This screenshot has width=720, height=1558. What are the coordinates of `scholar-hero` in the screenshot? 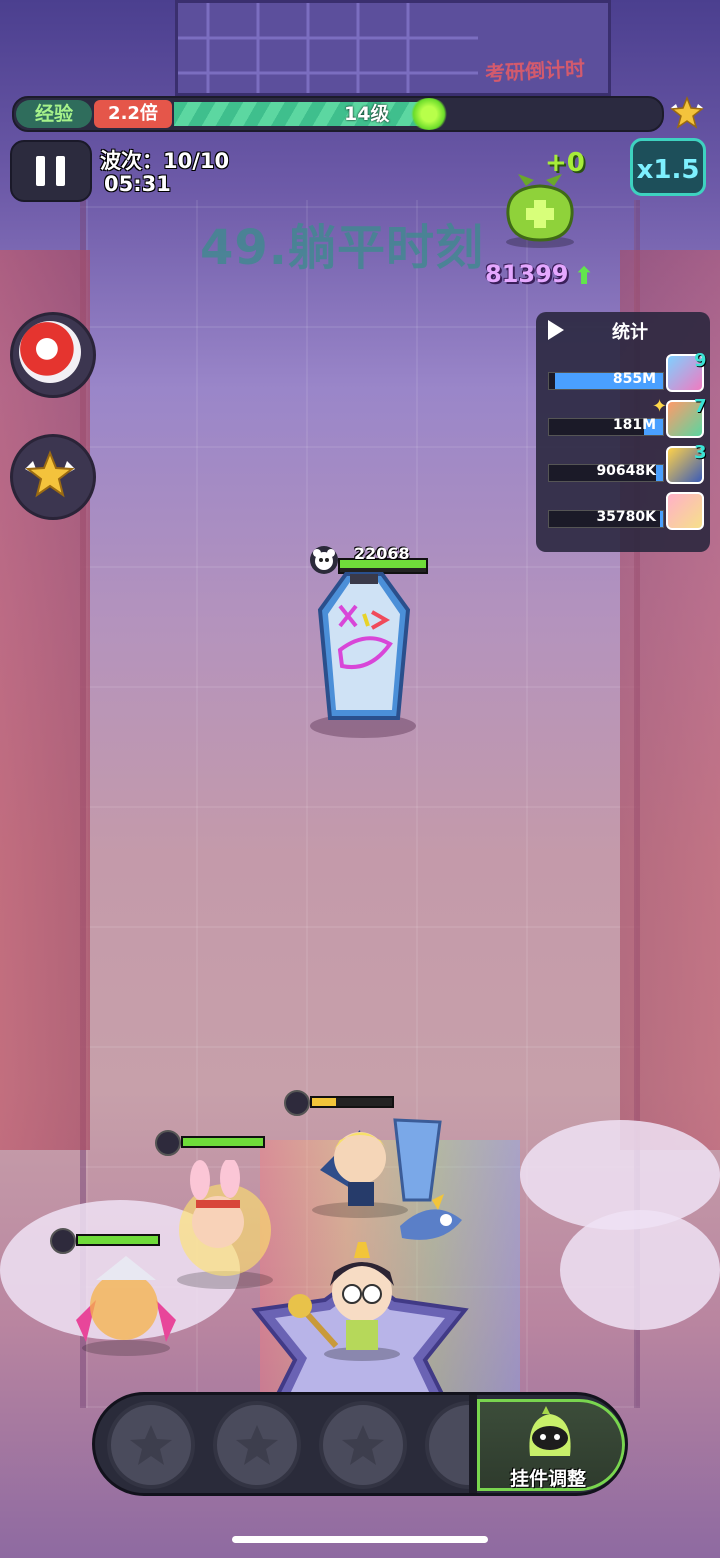 It's located at (351, 1301).